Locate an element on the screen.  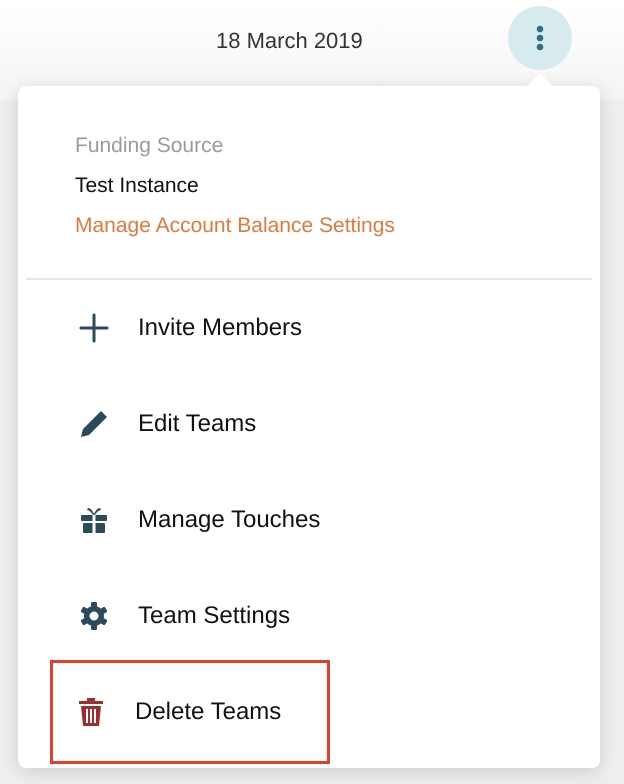
funding-value: Test Instance is located at coordinates (137, 186).